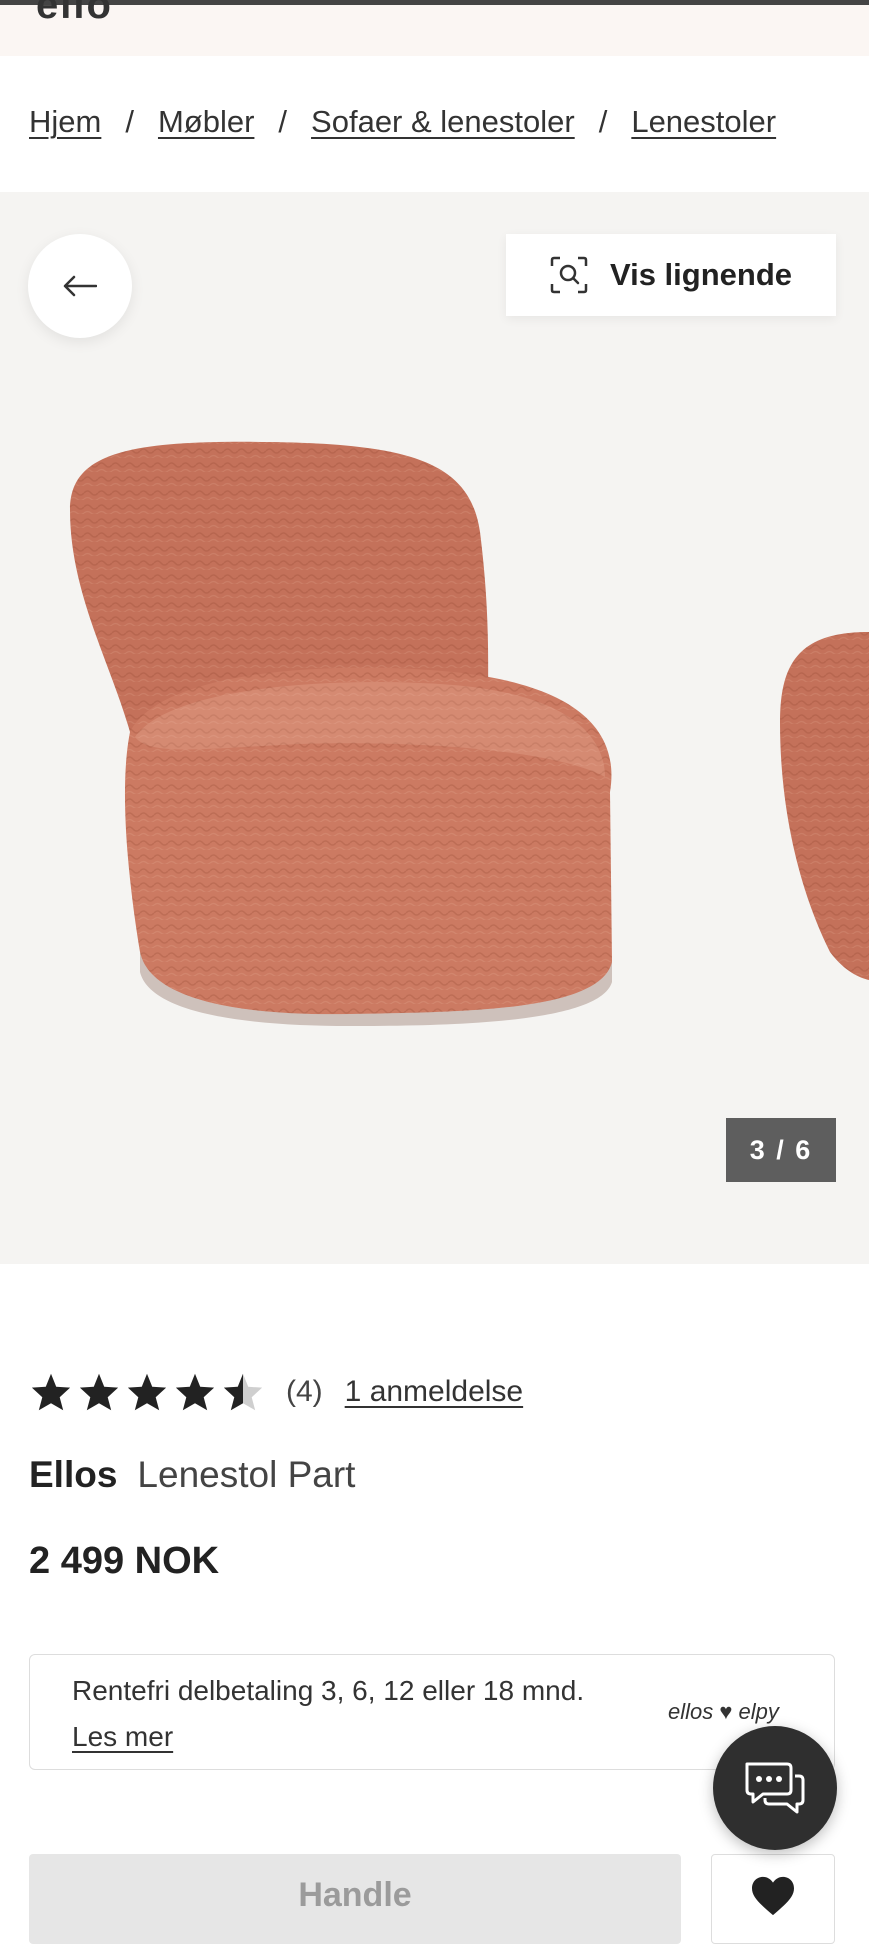 This screenshot has width=869, height=1944. I want to click on heart-icon, so click(773, 1896).